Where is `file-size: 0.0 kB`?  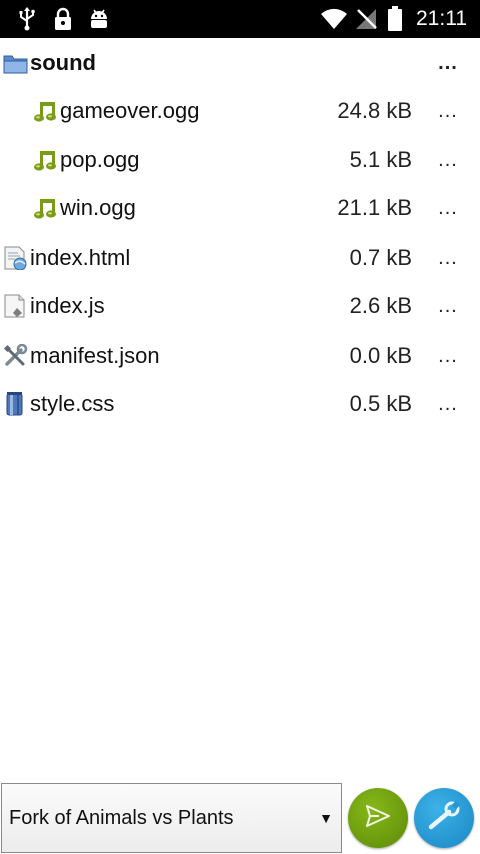 file-size: 0.0 kB is located at coordinates (380, 355).